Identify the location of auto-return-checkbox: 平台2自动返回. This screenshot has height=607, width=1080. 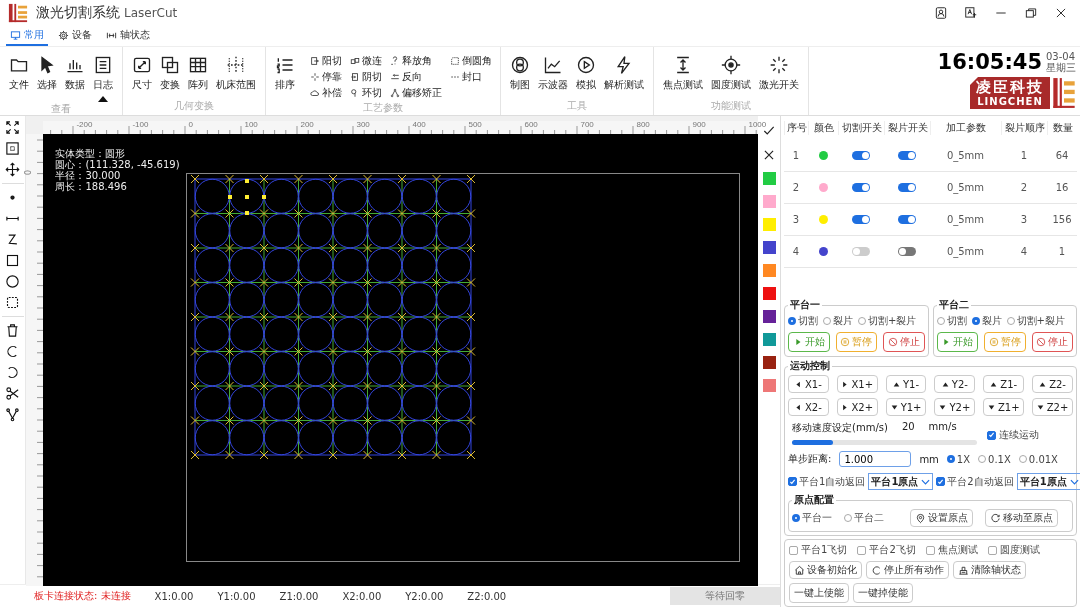
(975, 481).